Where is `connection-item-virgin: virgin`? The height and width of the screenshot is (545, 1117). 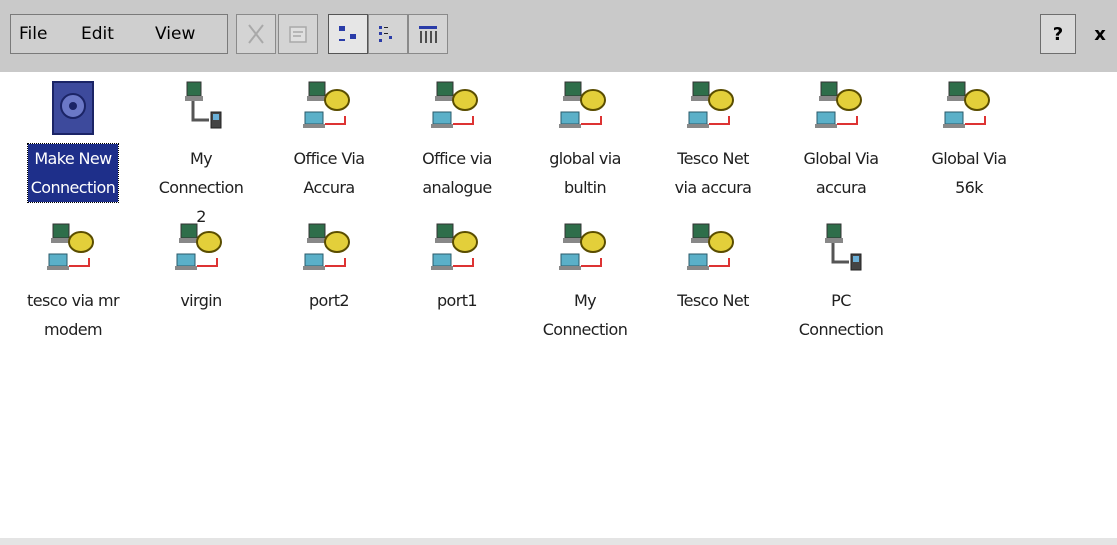 connection-item-virgin: virgin is located at coordinates (201, 266).